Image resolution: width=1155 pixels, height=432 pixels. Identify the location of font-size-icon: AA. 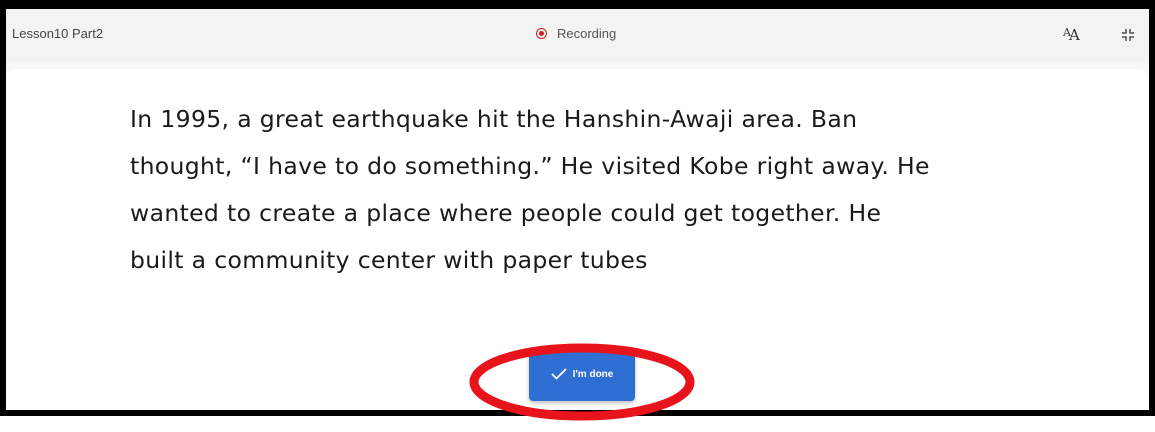
(1071, 34).